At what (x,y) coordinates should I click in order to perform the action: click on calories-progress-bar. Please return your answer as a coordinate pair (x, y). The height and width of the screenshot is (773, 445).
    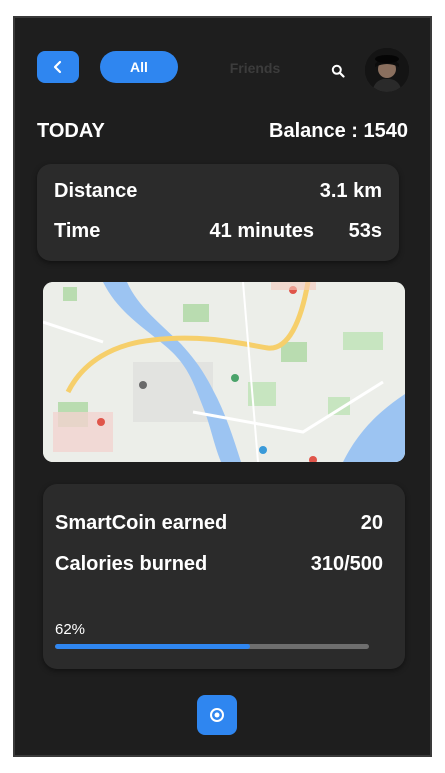
    Looking at the image, I should click on (212, 646).